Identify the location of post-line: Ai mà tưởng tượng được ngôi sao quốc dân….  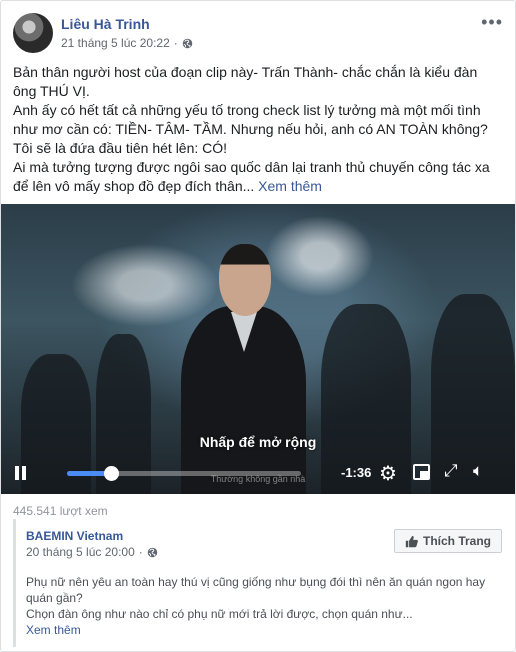
(258, 177).